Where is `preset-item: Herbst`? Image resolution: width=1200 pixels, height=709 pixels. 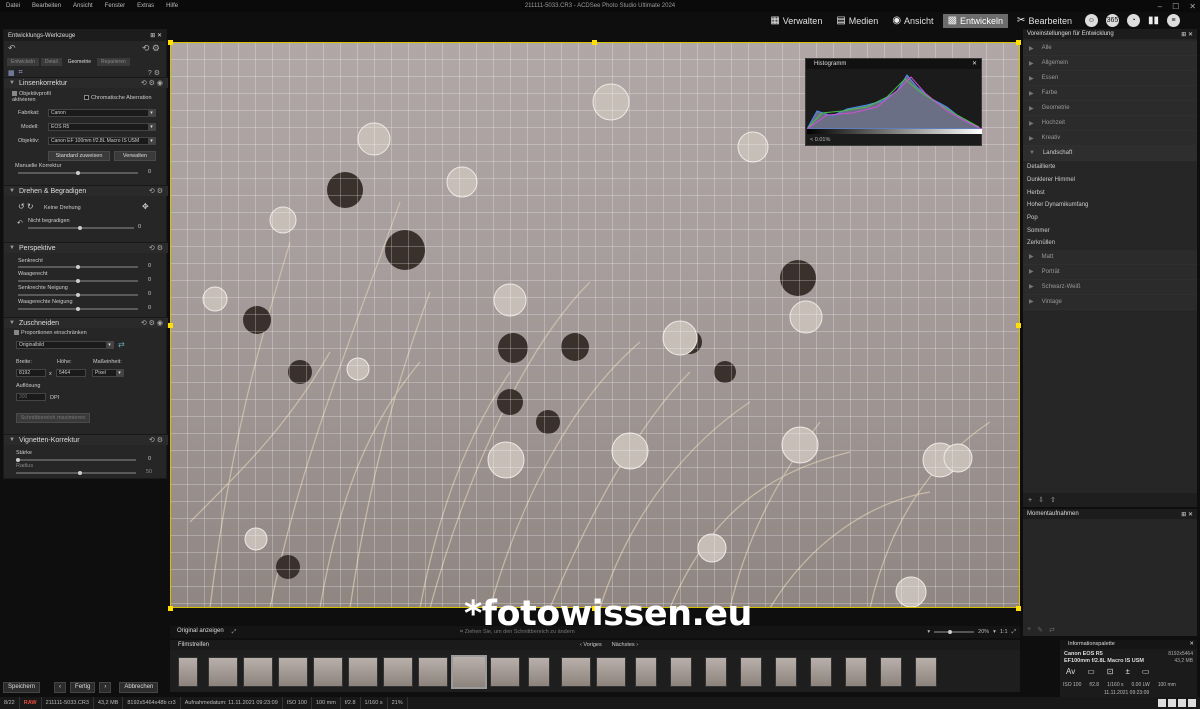 preset-item: Herbst is located at coordinates (1110, 193).